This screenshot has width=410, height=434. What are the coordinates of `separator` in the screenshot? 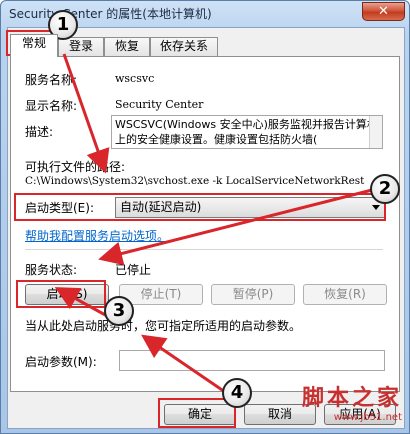 It's located at (204, 249).